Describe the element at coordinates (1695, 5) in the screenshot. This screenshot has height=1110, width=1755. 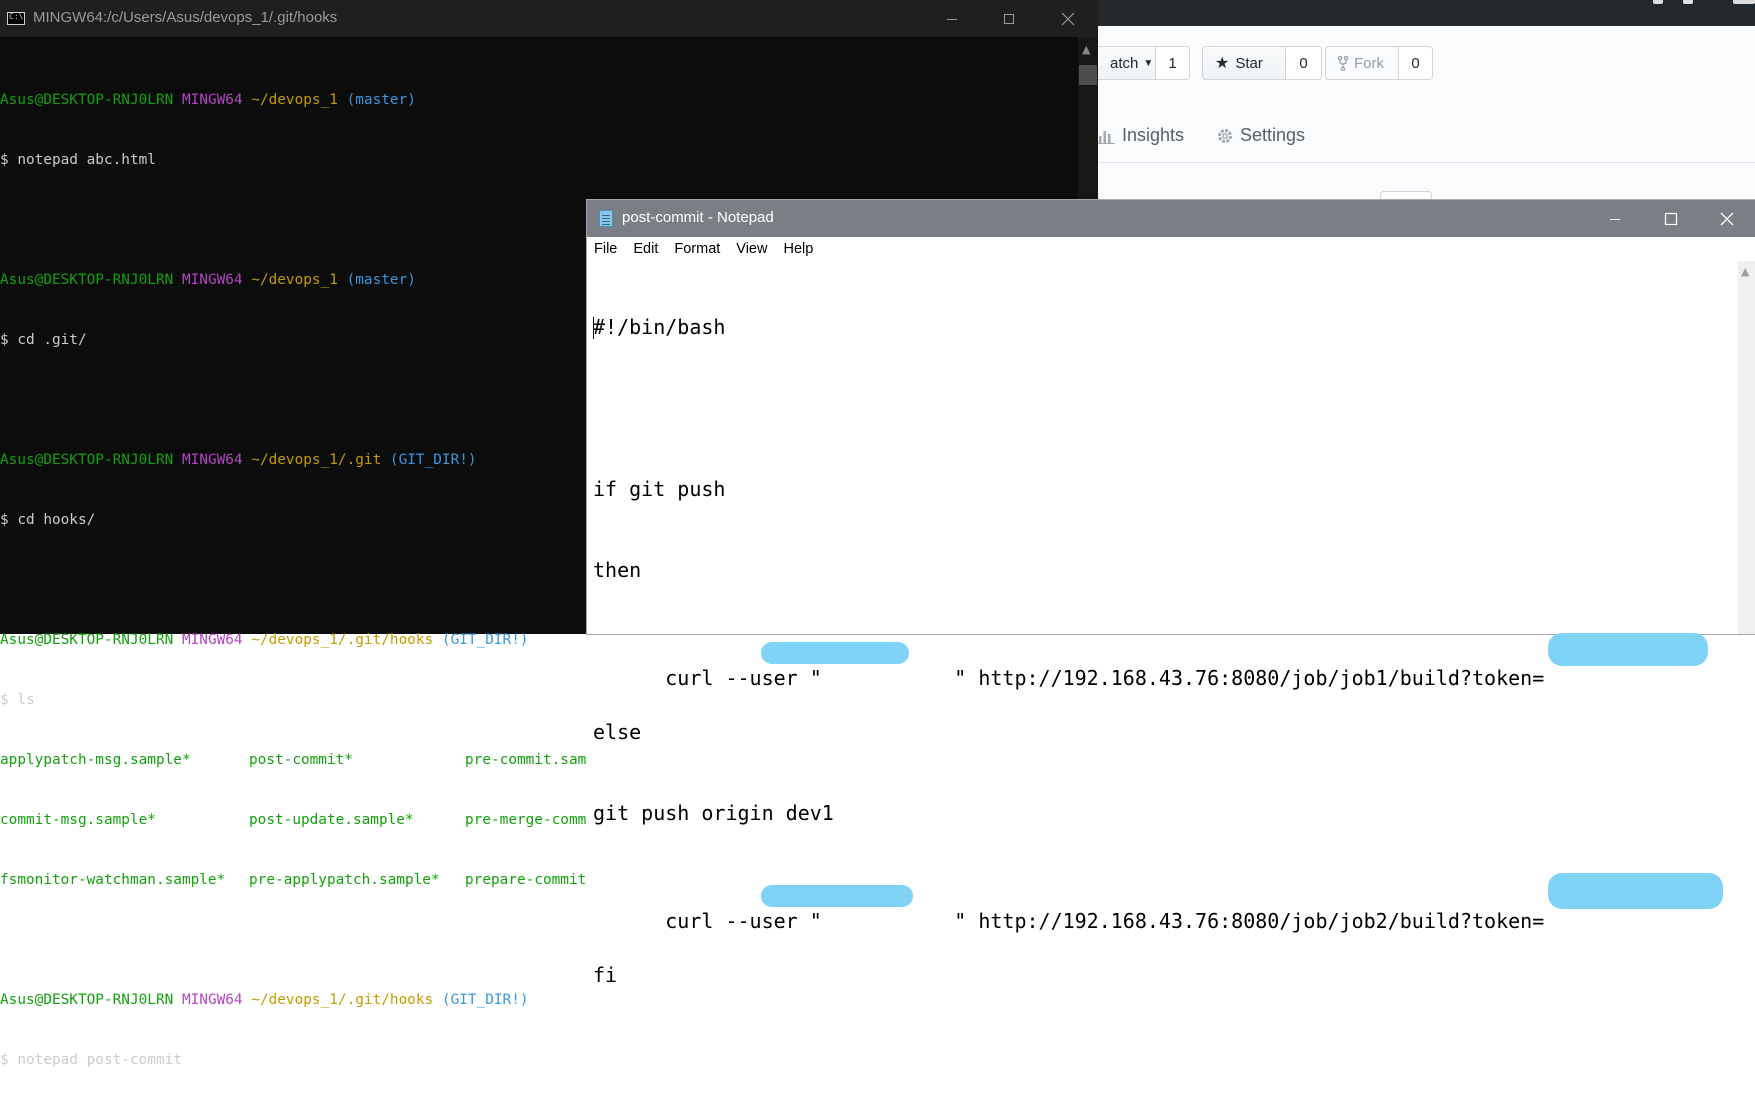
I see `header-icons` at that location.